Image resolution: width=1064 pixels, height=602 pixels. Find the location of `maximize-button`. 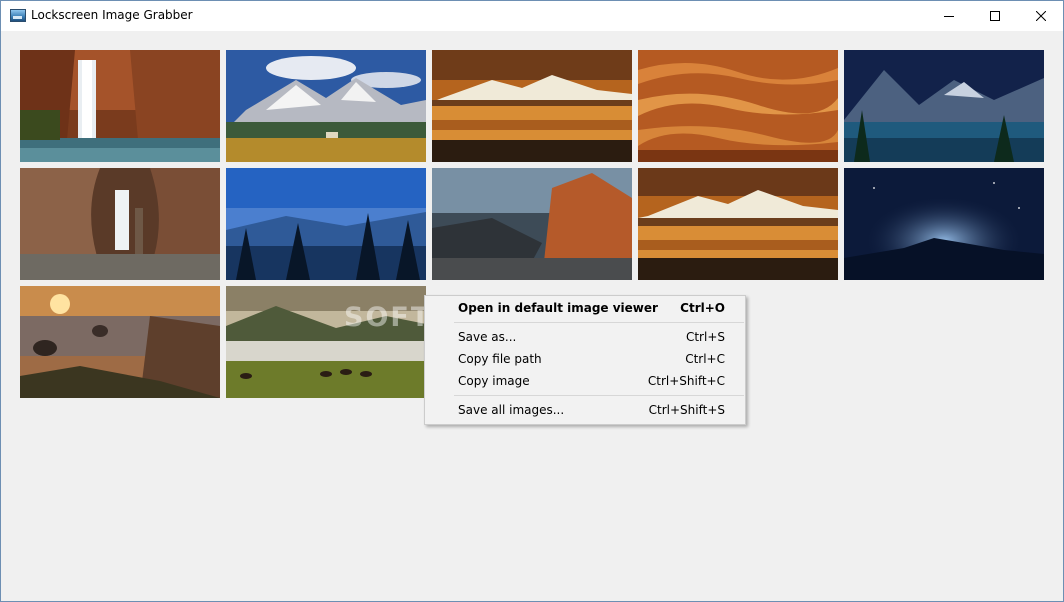

maximize-button is located at coordinates (995, 16).